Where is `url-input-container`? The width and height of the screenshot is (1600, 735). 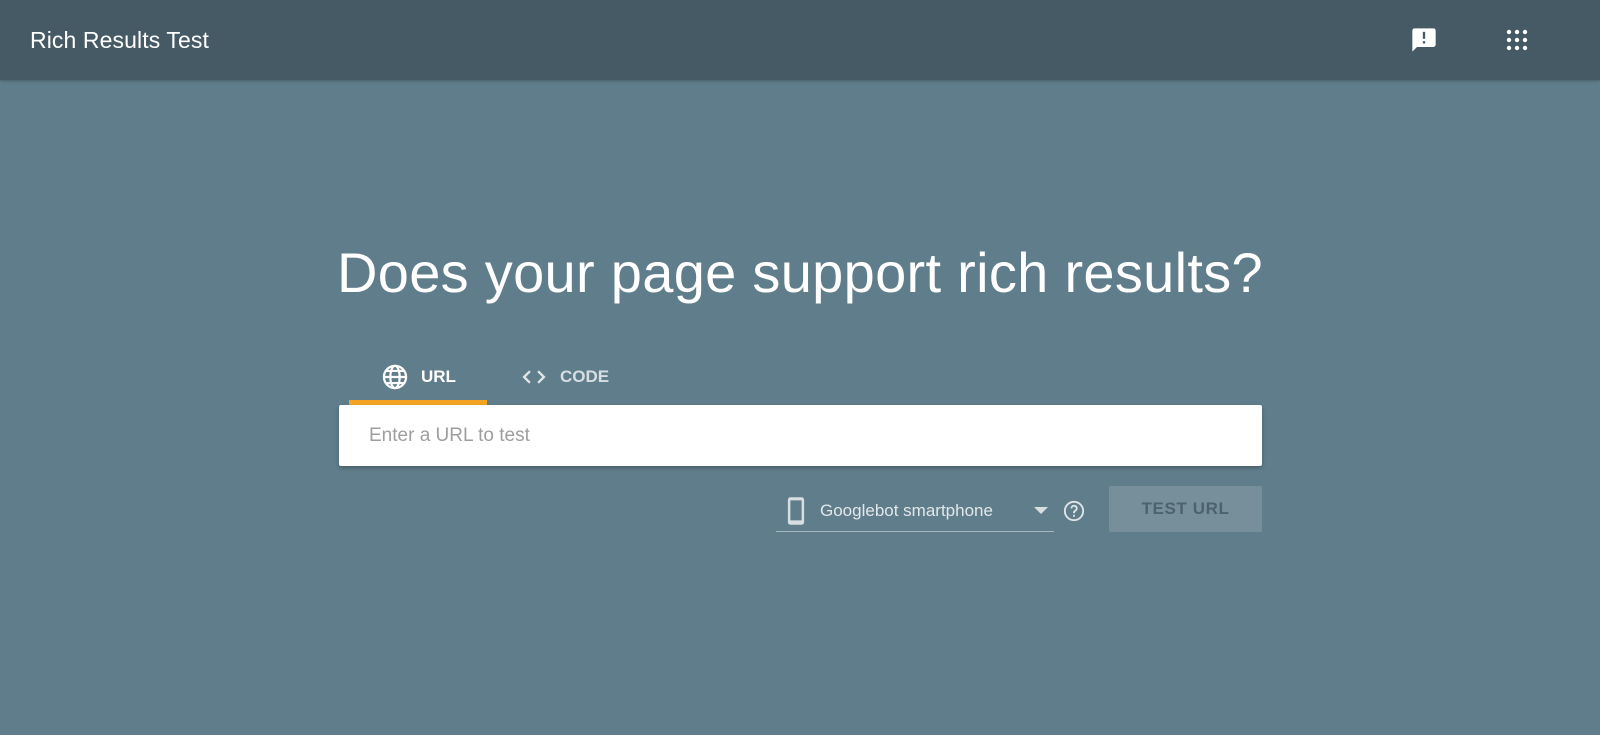 url-input-container is located at coordinates (800, 435).